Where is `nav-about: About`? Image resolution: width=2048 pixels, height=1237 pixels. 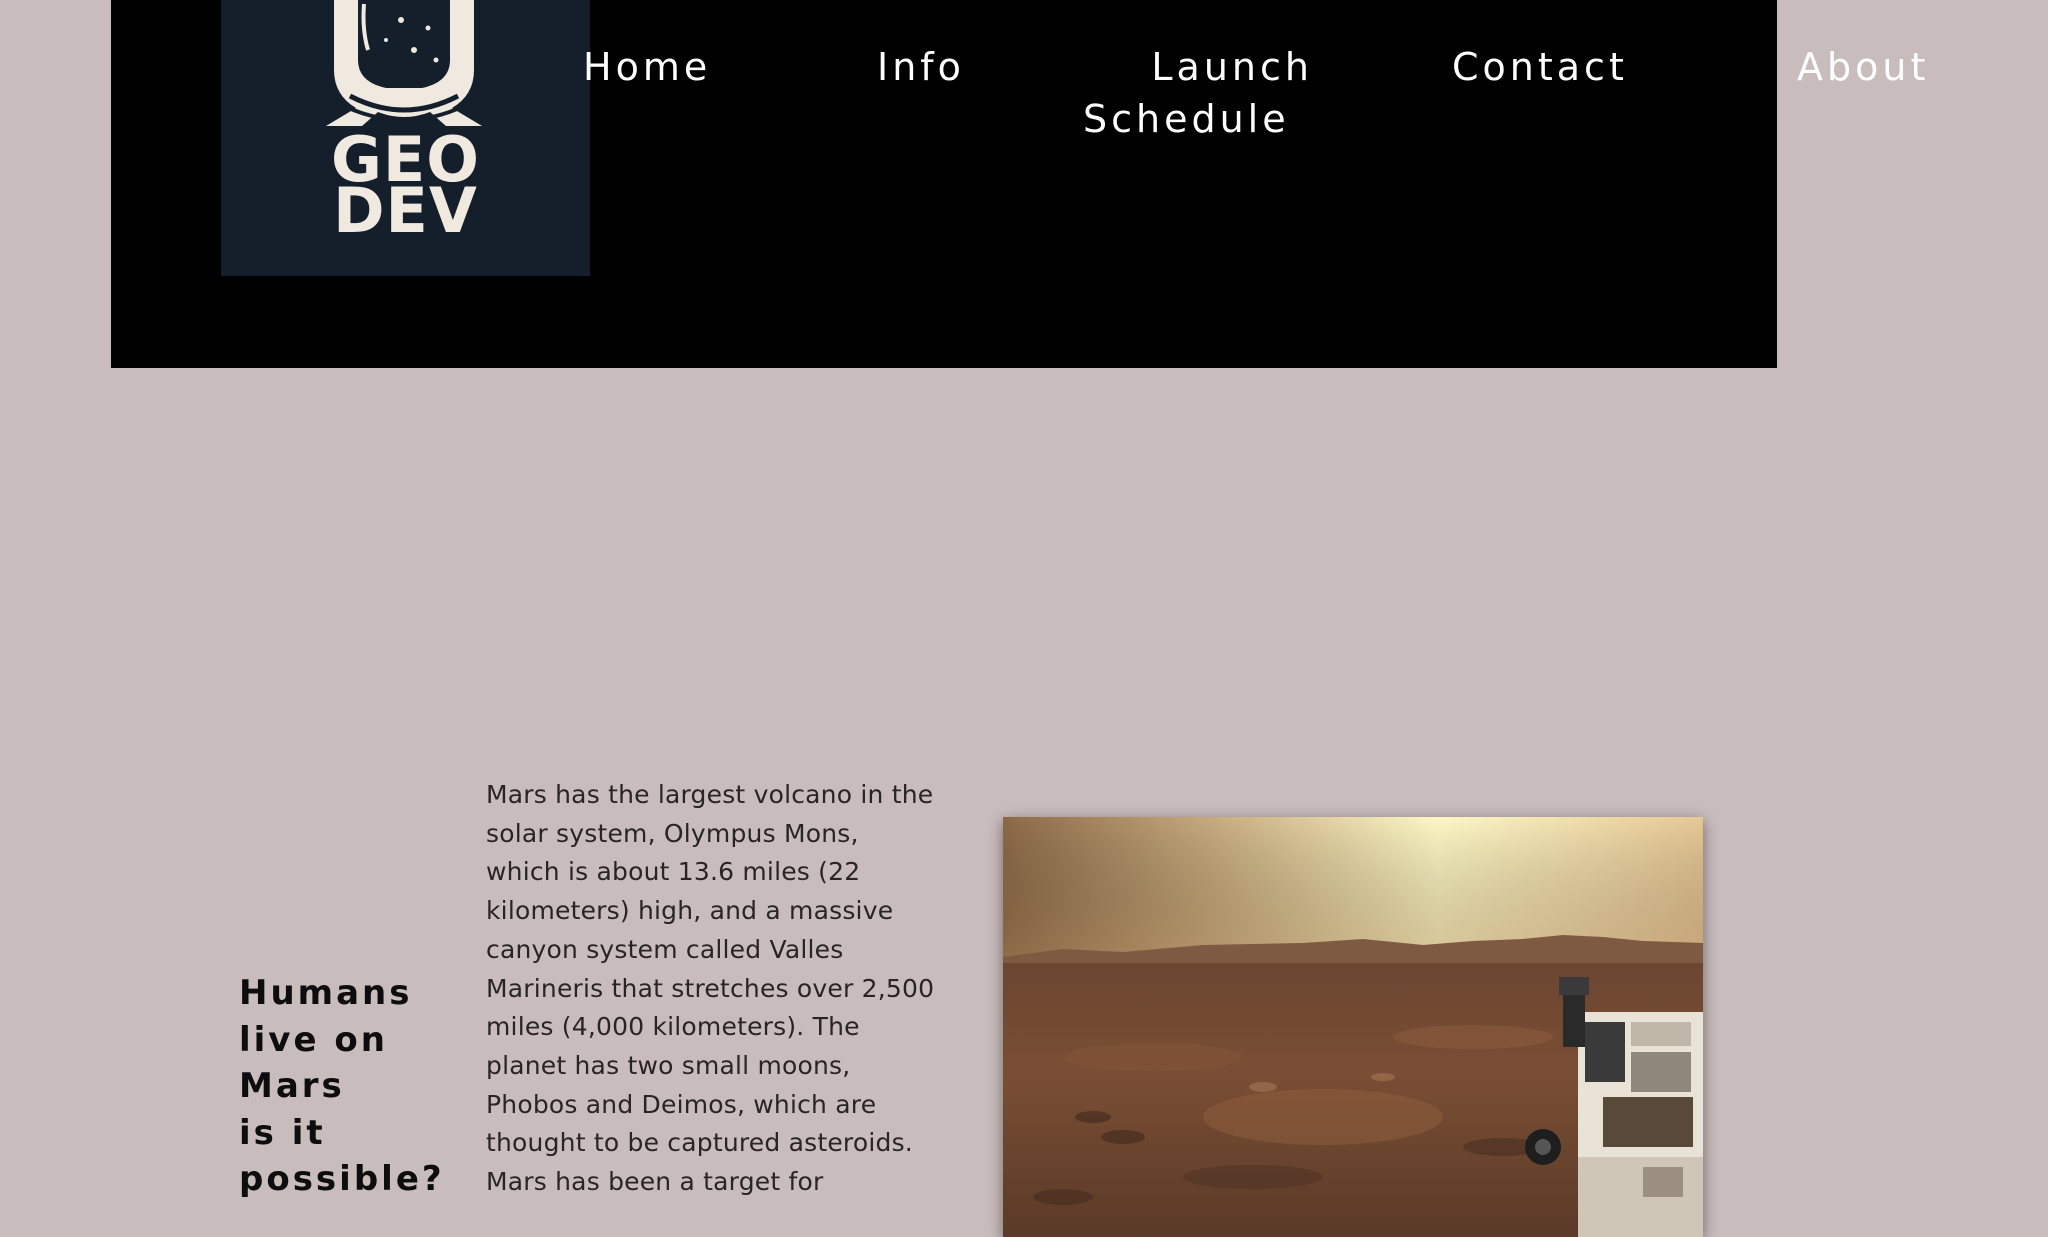
nav-about: About is located at coordinates (1863, 67).